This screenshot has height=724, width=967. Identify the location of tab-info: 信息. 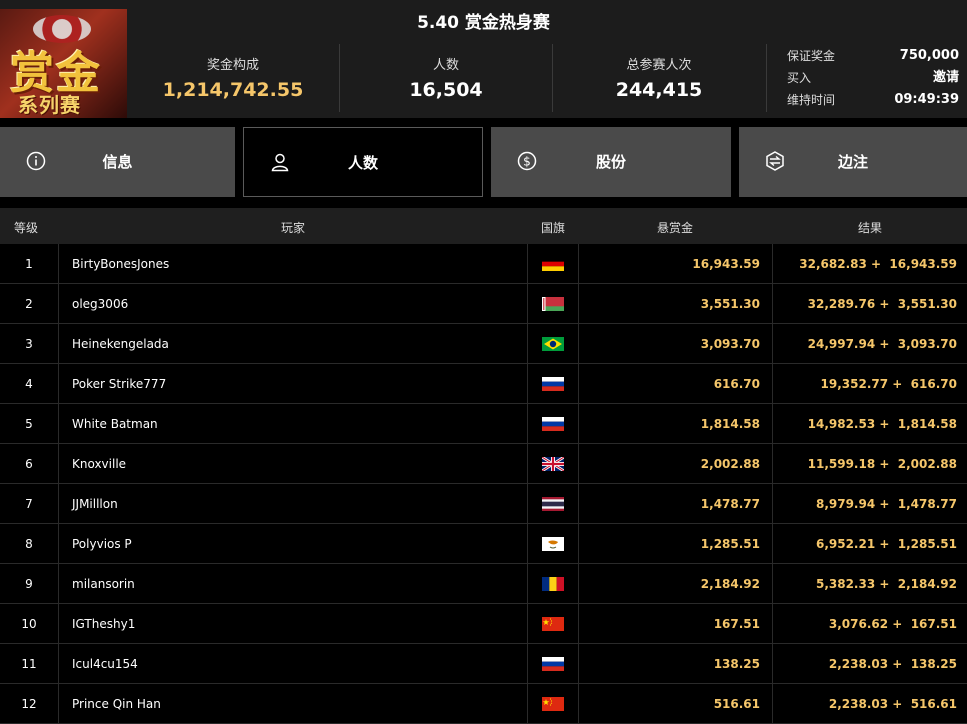
(117, 162).